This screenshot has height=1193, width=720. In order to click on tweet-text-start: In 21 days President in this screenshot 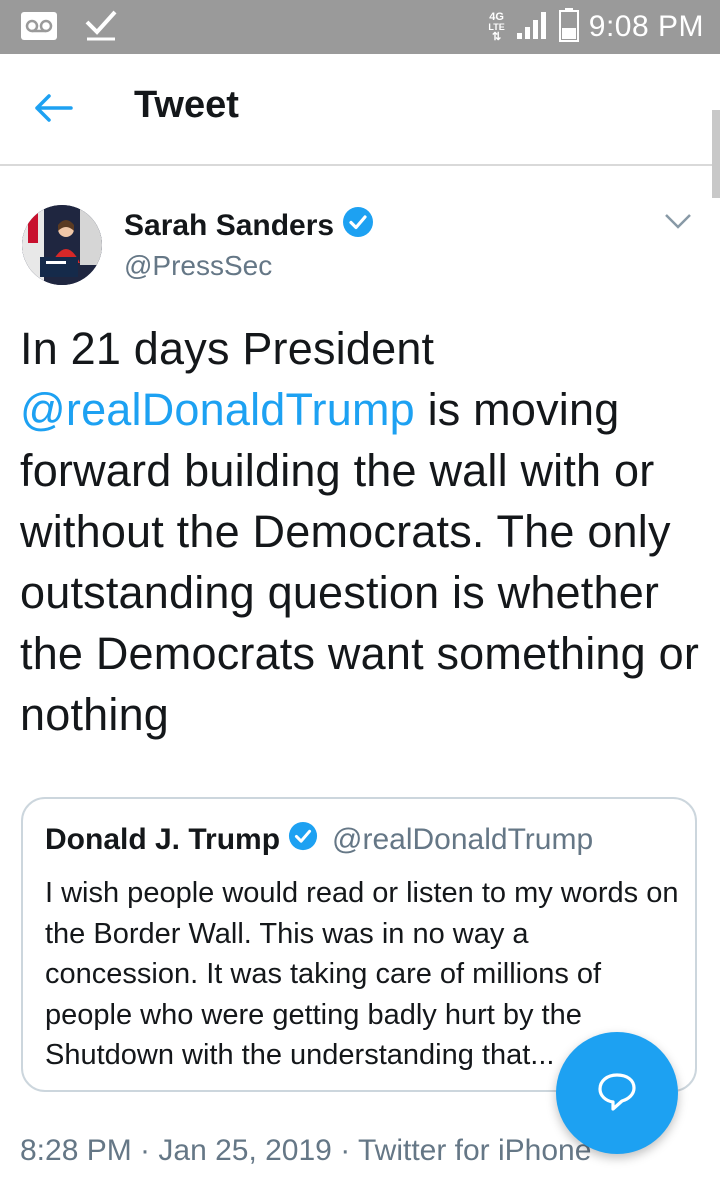, I will do `click(227, 348)`.